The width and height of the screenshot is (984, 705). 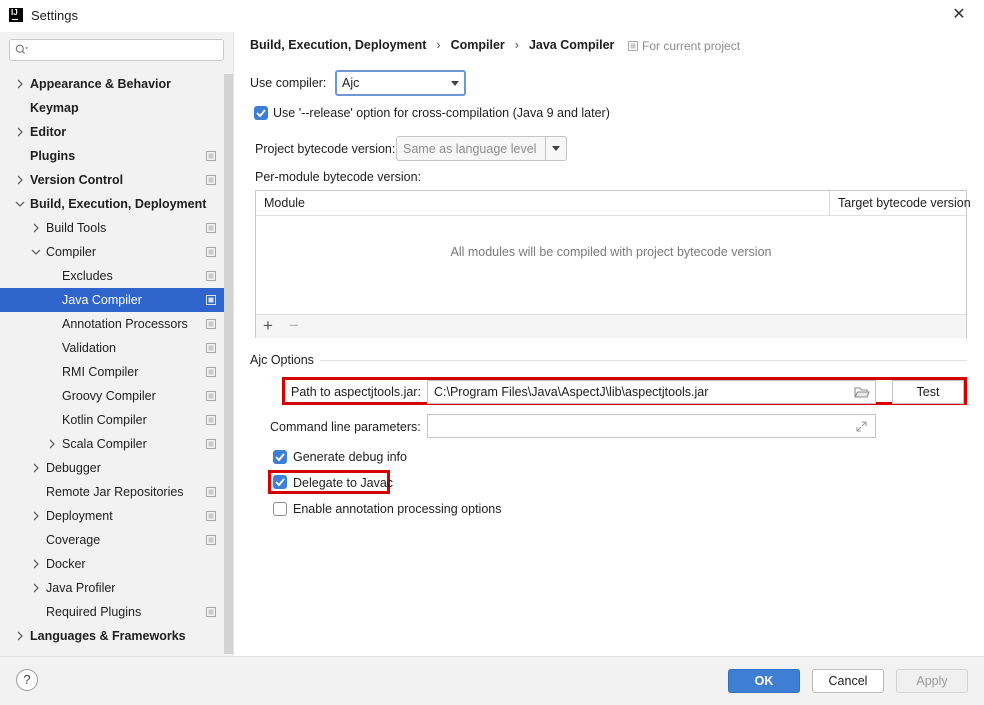 What do you see at coordinates (848, 681) in the screenshot?
I see `cancel-button: Cancel` at bounding box center [848, 681].